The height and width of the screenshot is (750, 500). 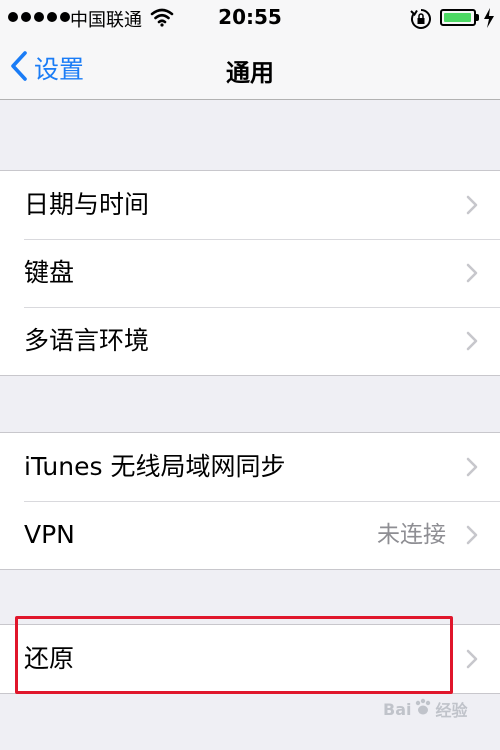 I want to click on row-keyboard: 键盘, so click(x=250, y=273).